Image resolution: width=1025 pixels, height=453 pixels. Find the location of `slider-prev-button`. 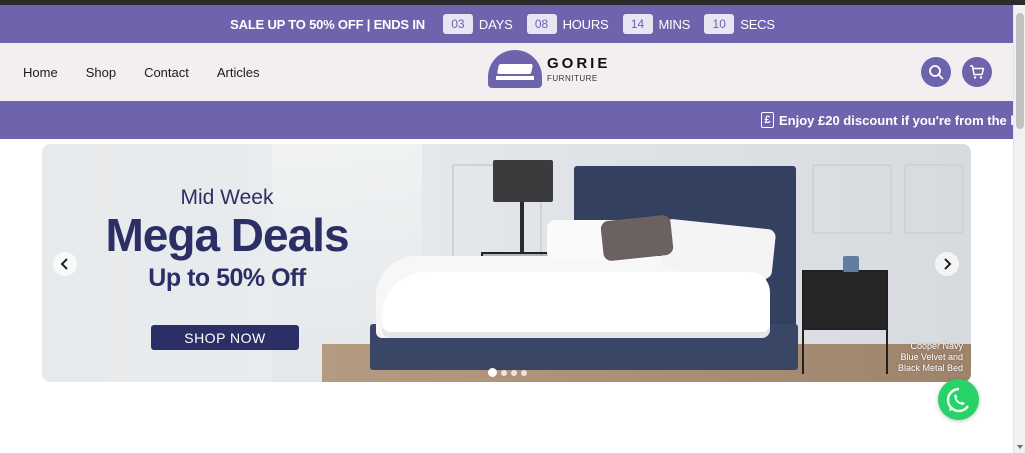

slider-prev-button is located at coordinates (65, 264).